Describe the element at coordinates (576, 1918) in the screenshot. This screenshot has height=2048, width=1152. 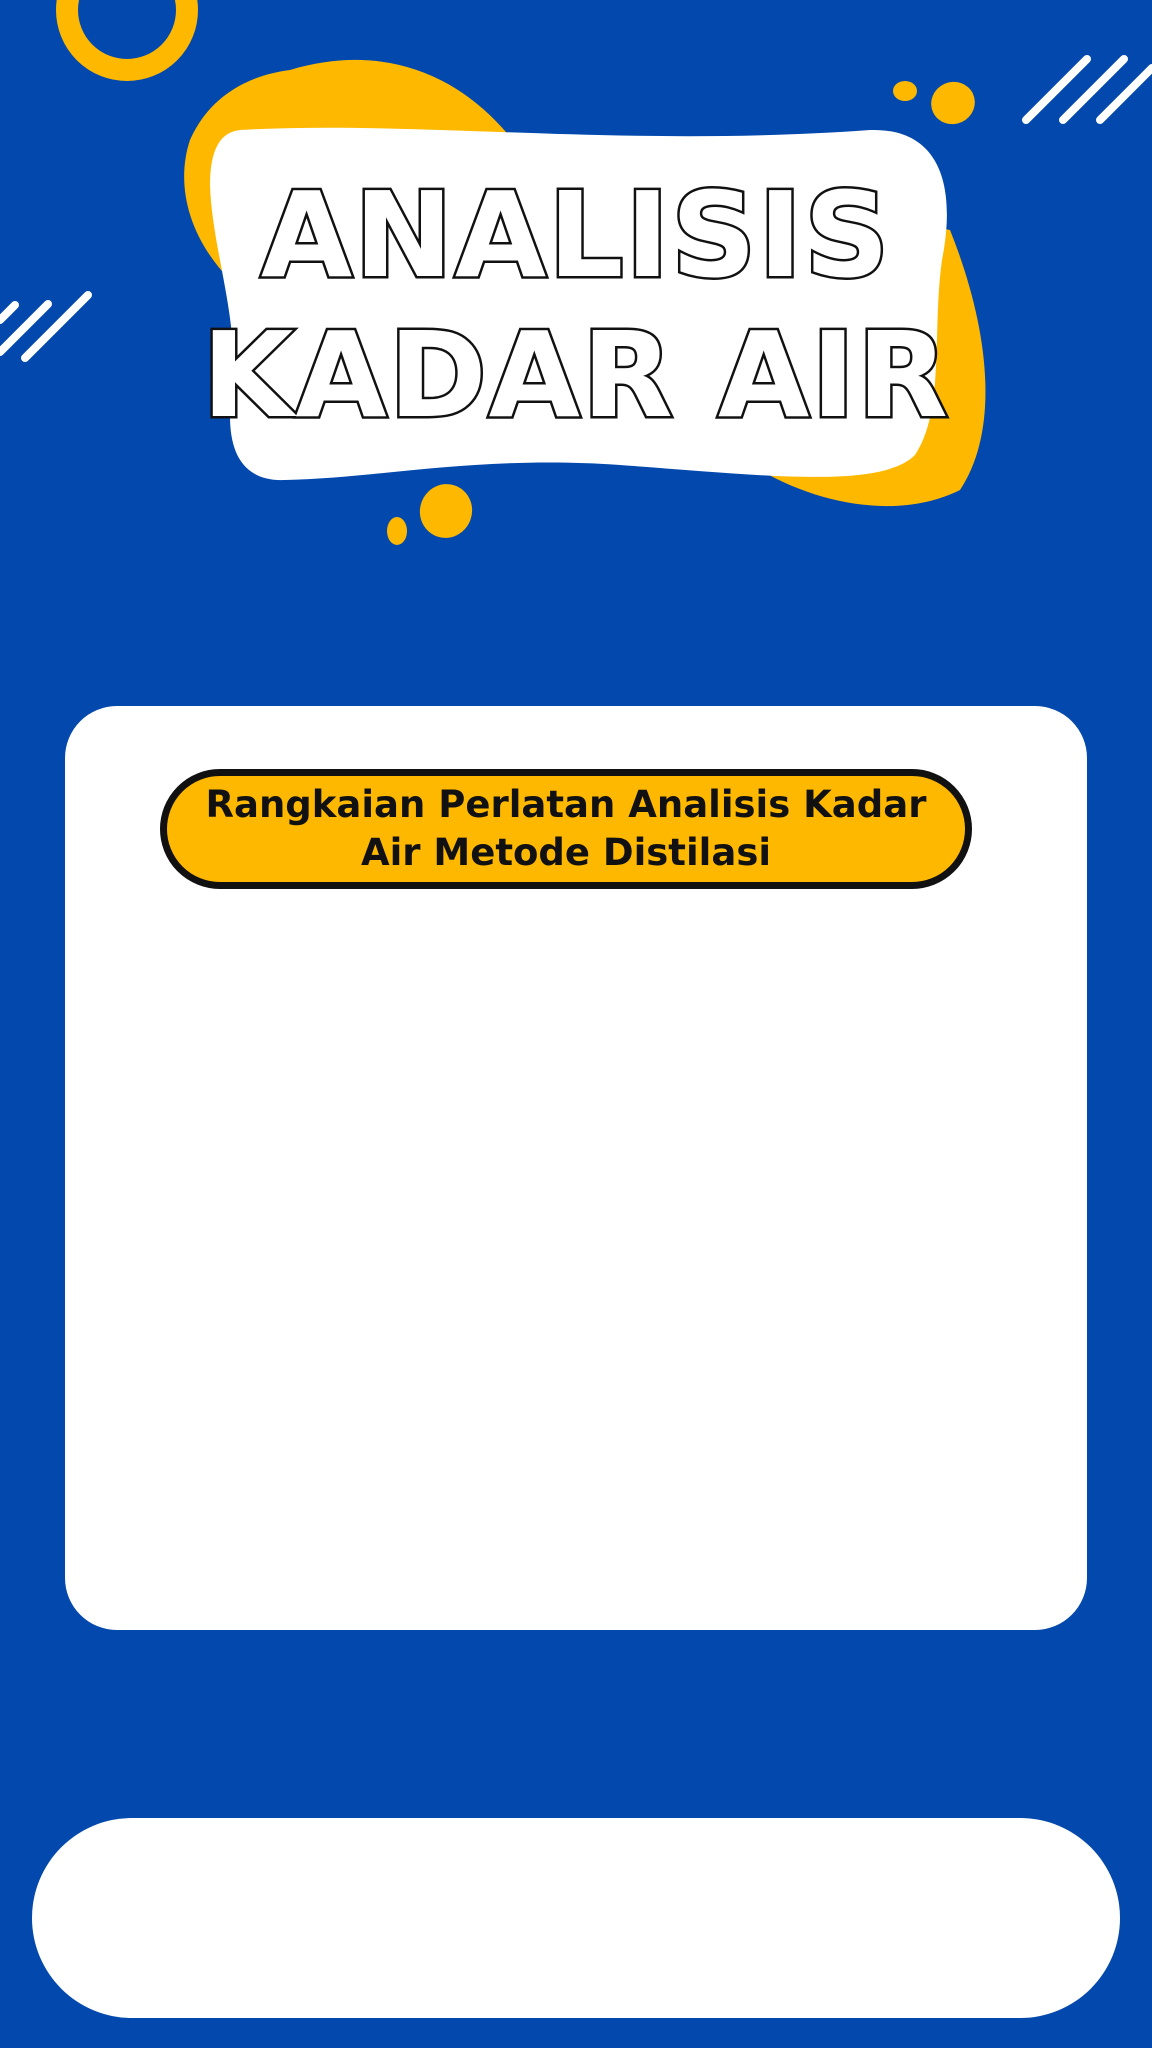
I see `bottom-panel` at that location.